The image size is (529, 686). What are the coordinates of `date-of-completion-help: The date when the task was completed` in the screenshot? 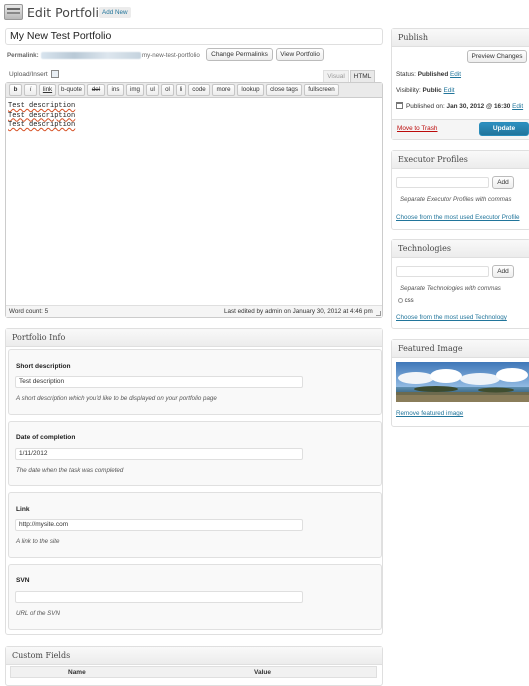 It's located at (70, 470).